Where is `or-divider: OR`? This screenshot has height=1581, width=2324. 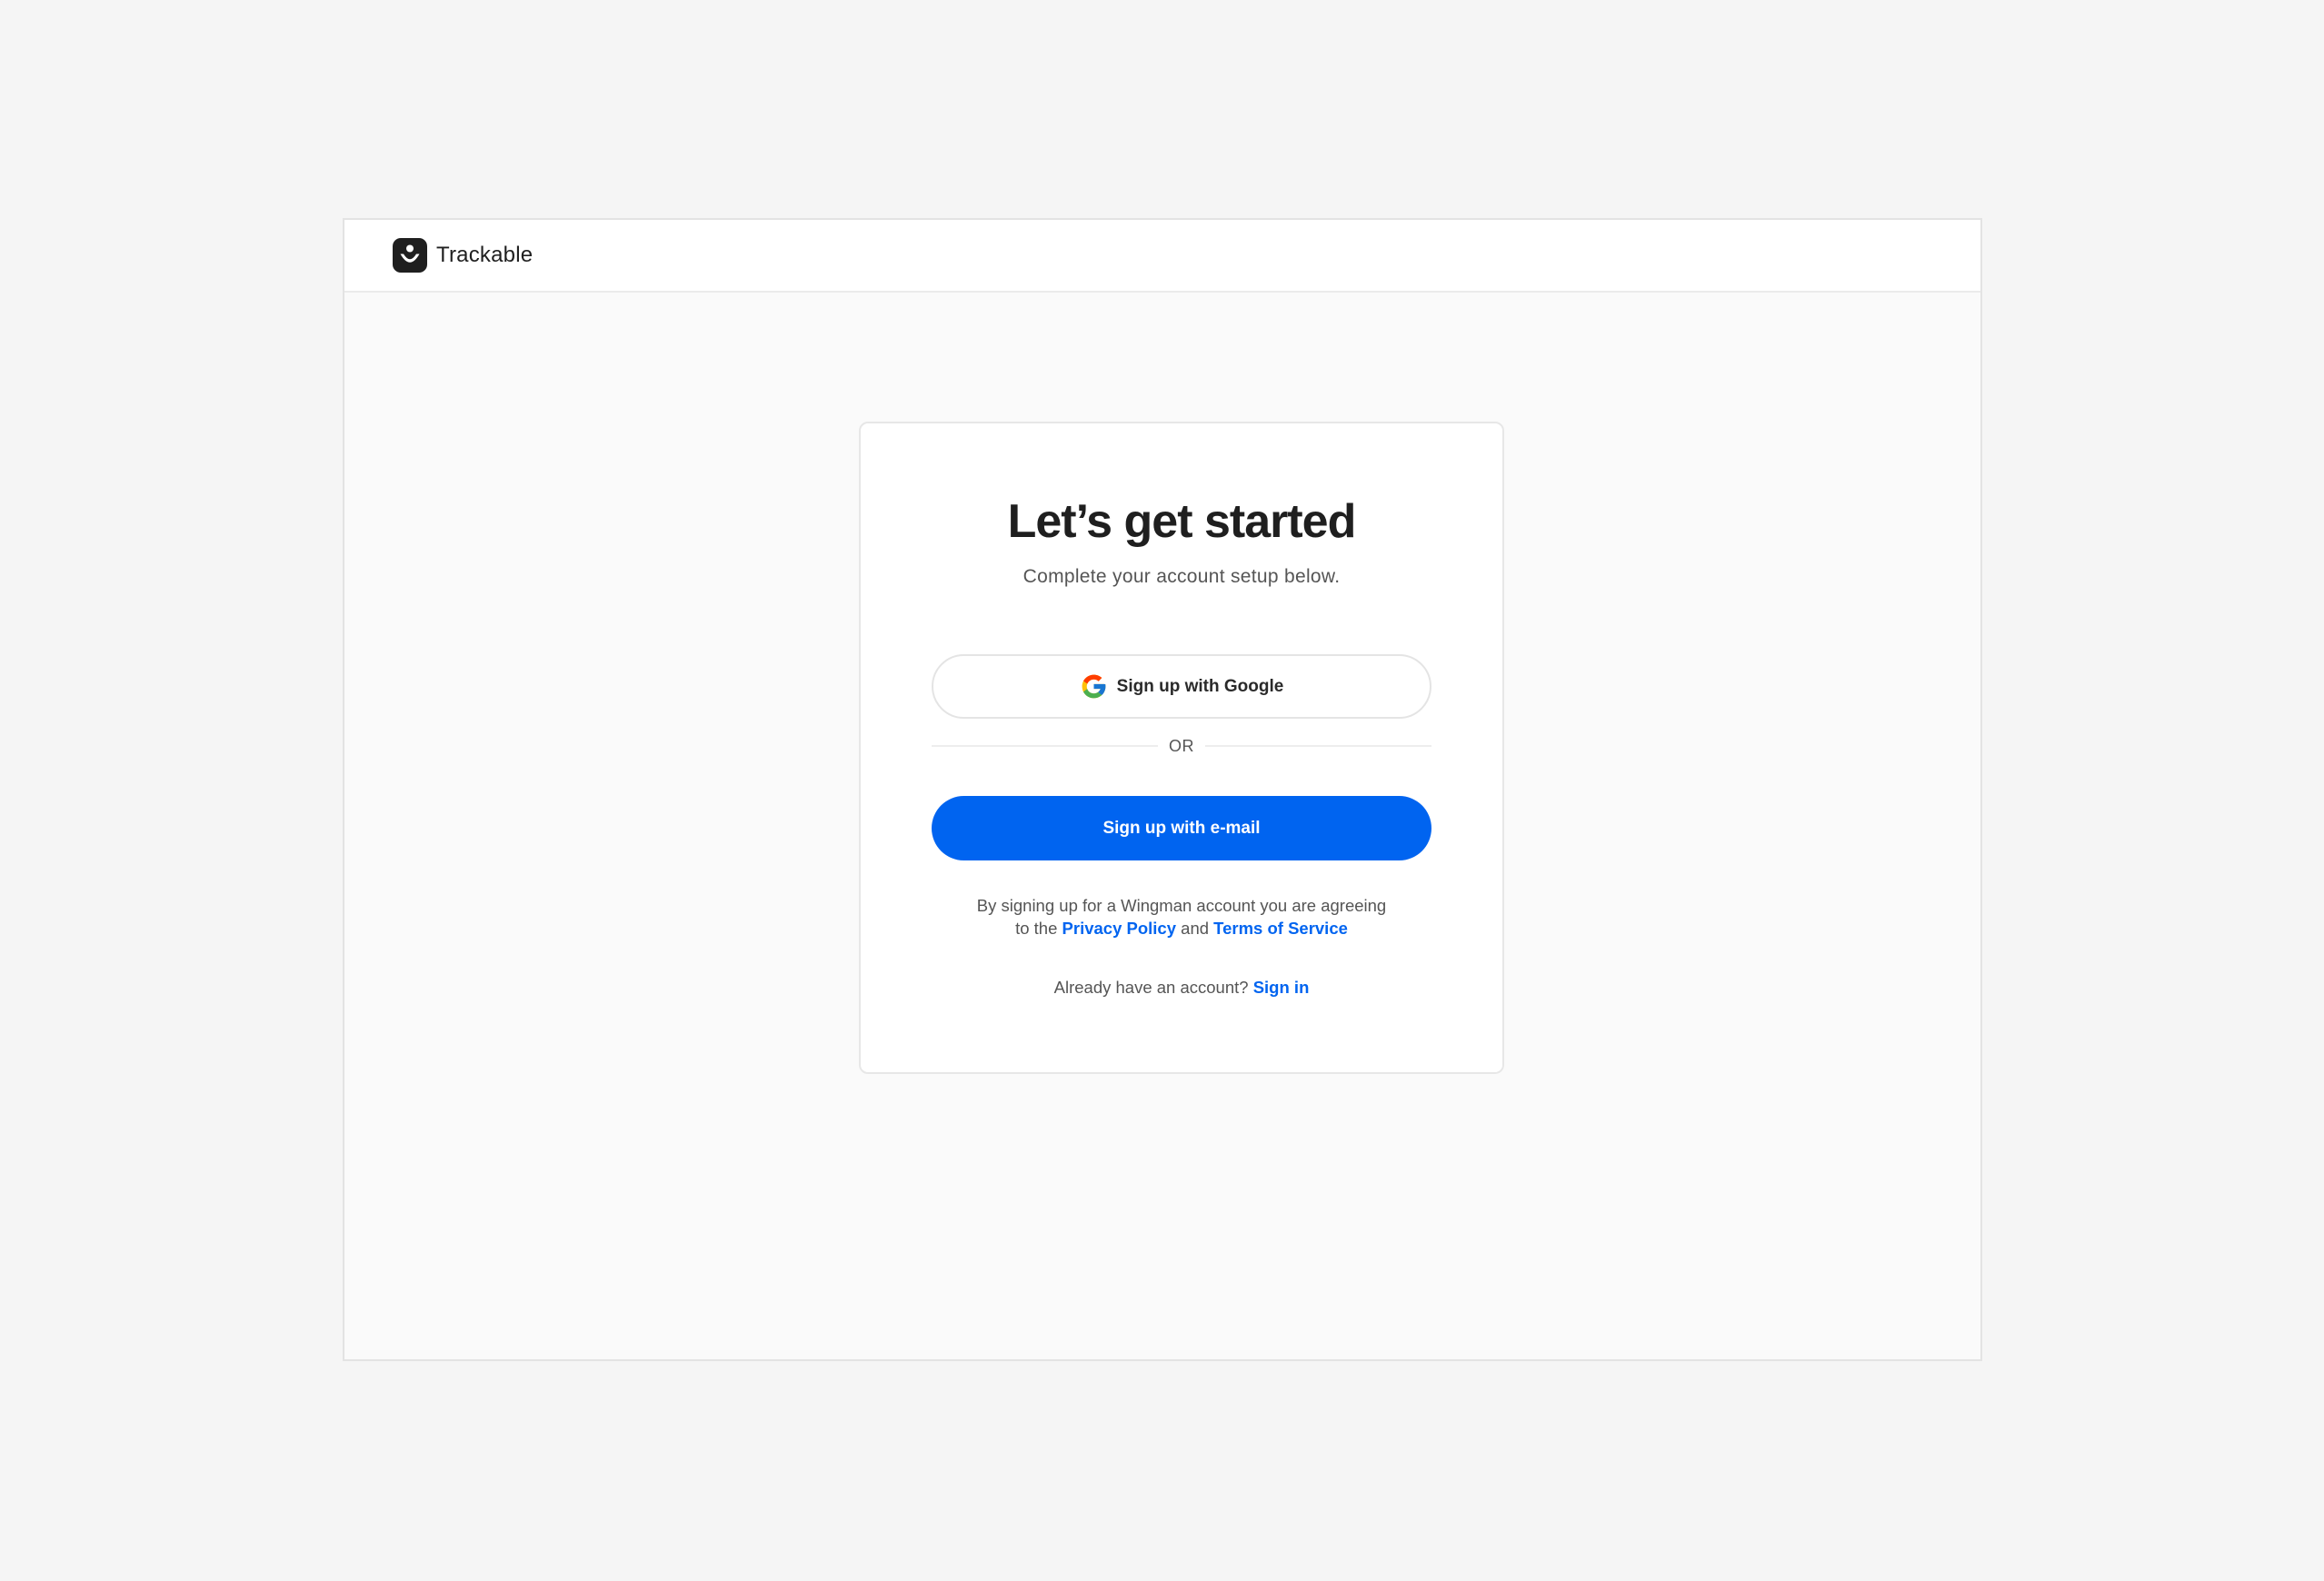 or-divider: OR is located at coordinates (1181, 746).